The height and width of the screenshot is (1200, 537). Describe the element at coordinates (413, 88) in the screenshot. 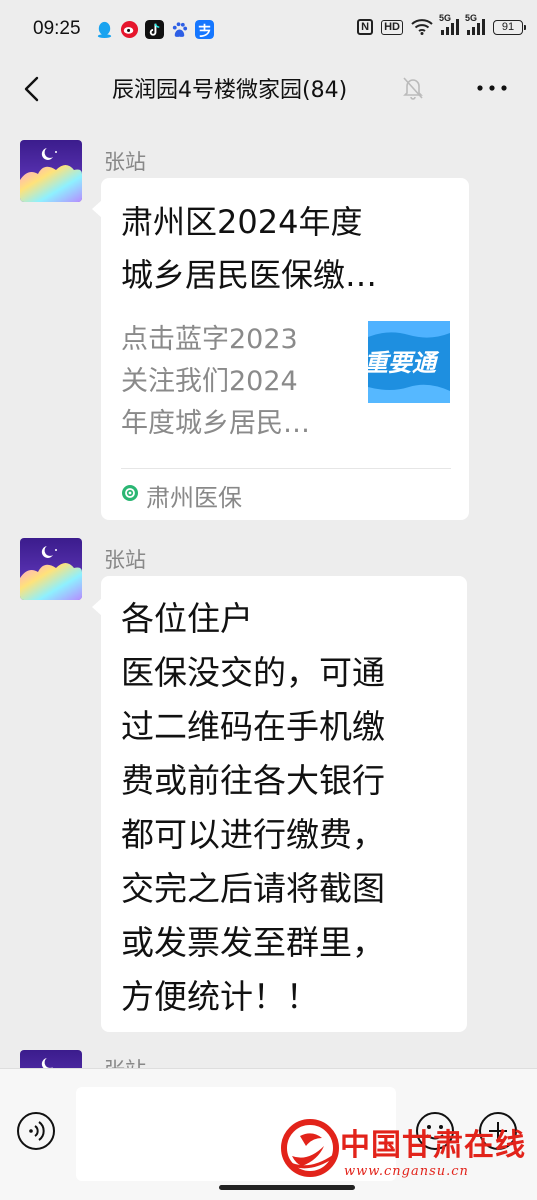

I see `mute-bell-icon` at that location.